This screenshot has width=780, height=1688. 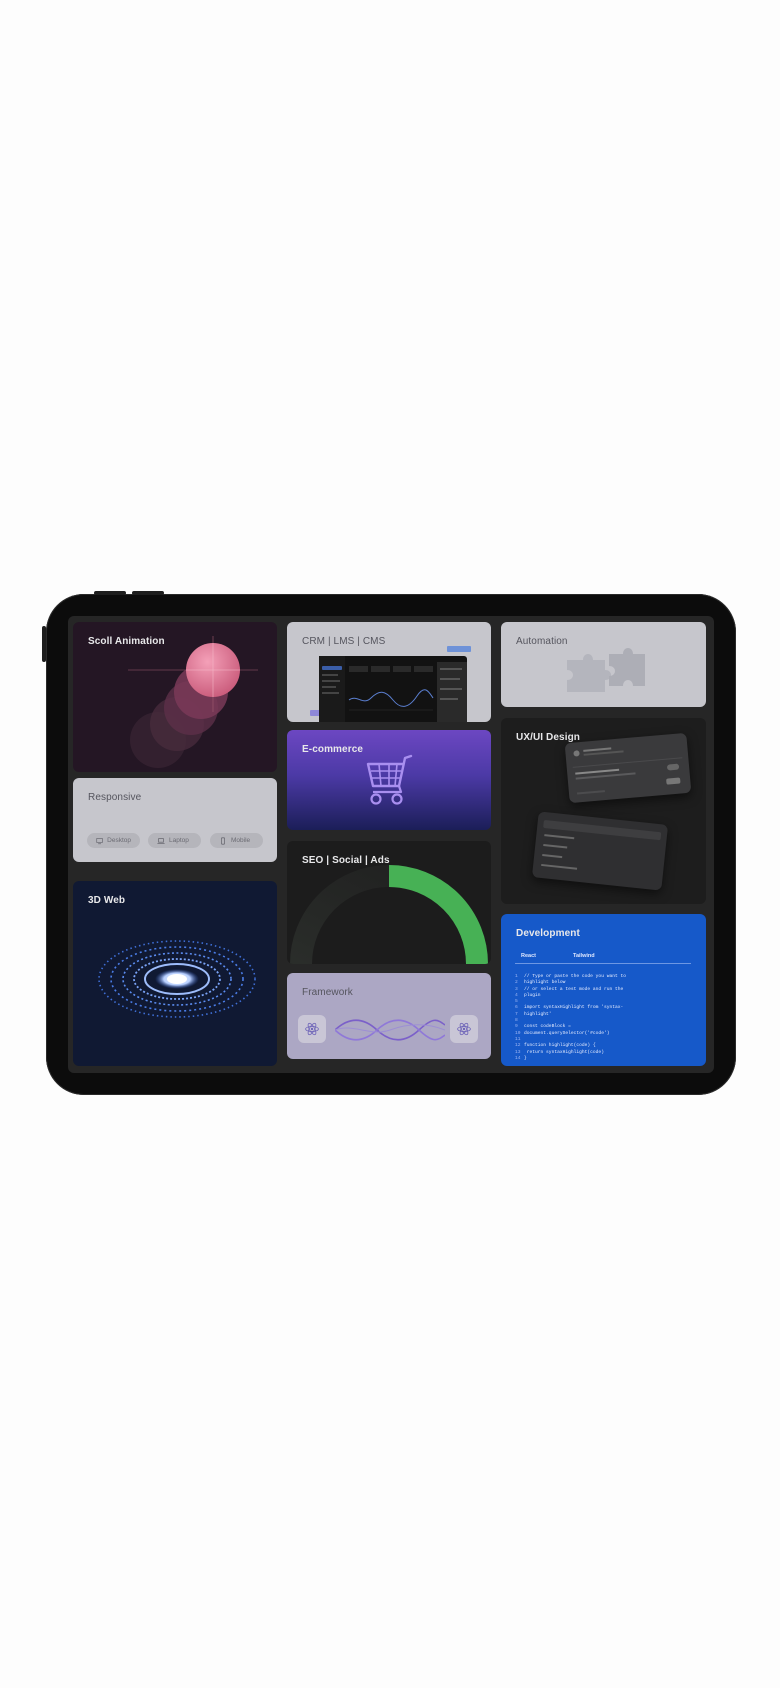 I want to click on dashboard-panel, so click(x=452, y=692).